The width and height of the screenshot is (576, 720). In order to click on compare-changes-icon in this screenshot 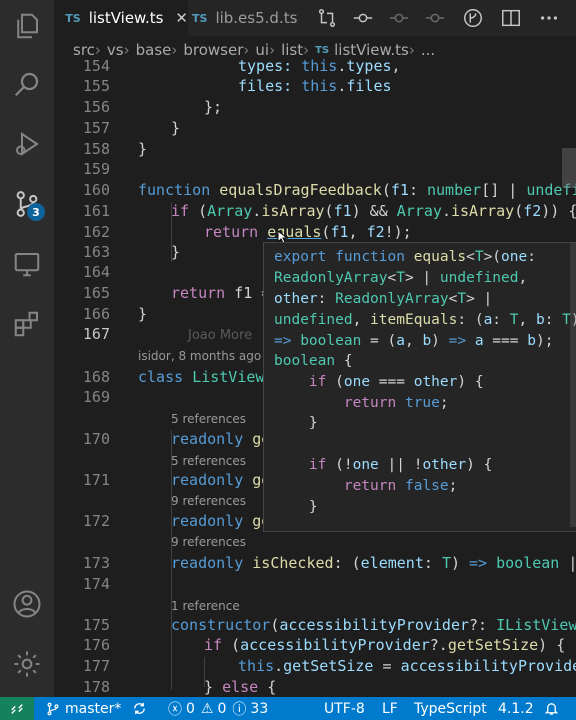, I will do `click(327, 18)`.